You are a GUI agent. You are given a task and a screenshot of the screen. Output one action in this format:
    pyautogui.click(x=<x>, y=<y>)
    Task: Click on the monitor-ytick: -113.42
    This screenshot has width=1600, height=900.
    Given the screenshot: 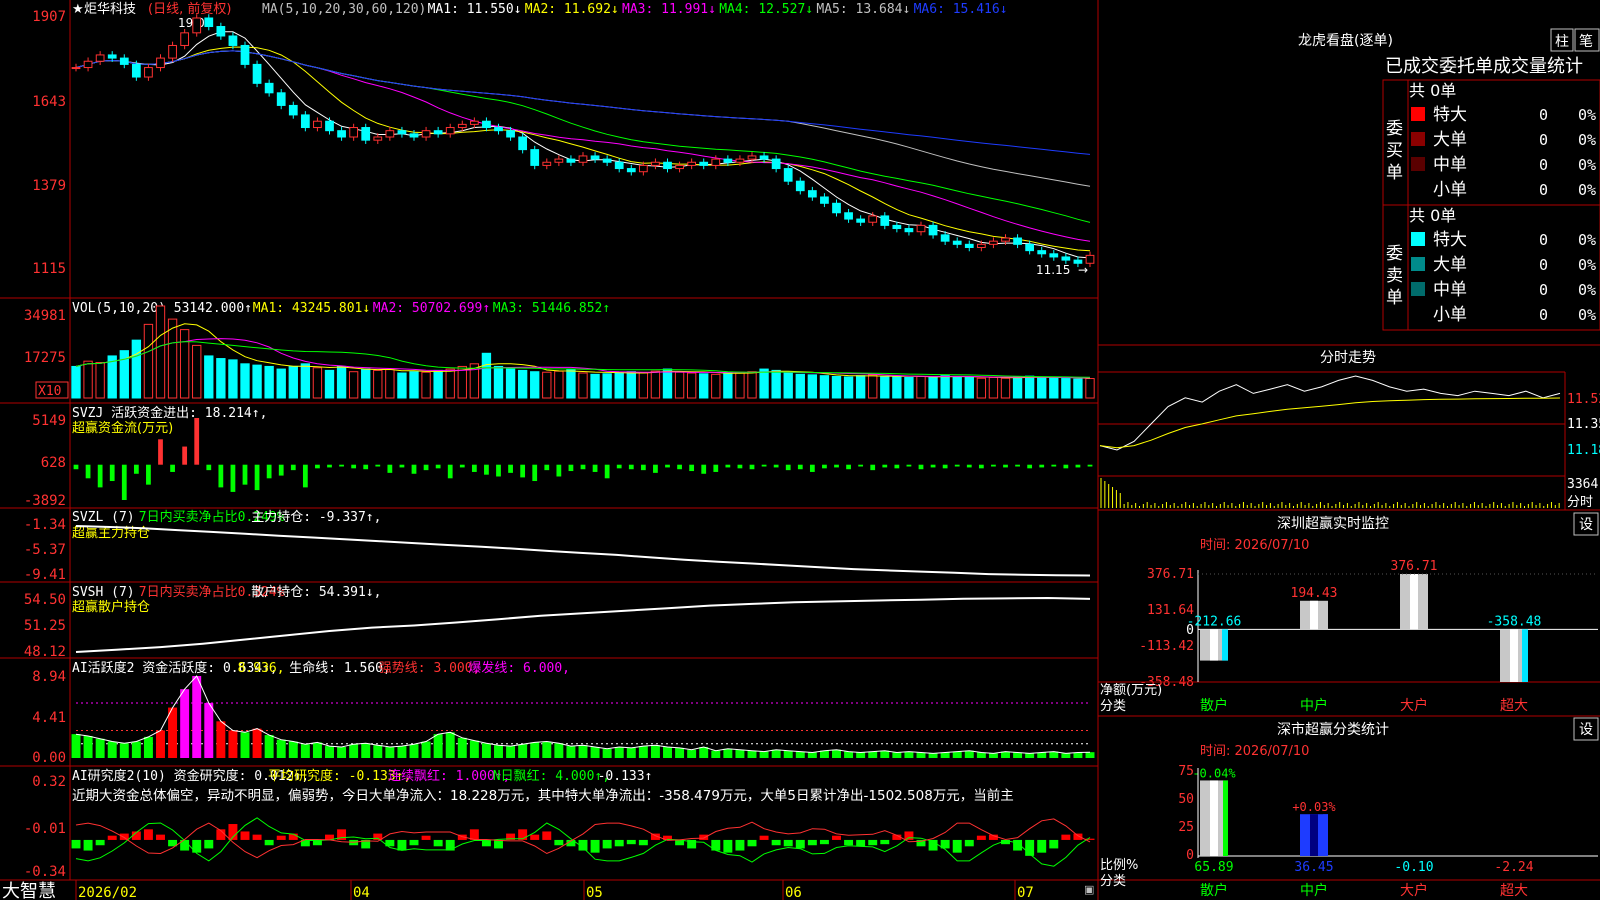 What is the action you would take?
    pyautogui.click(x=1166, y=646)
    